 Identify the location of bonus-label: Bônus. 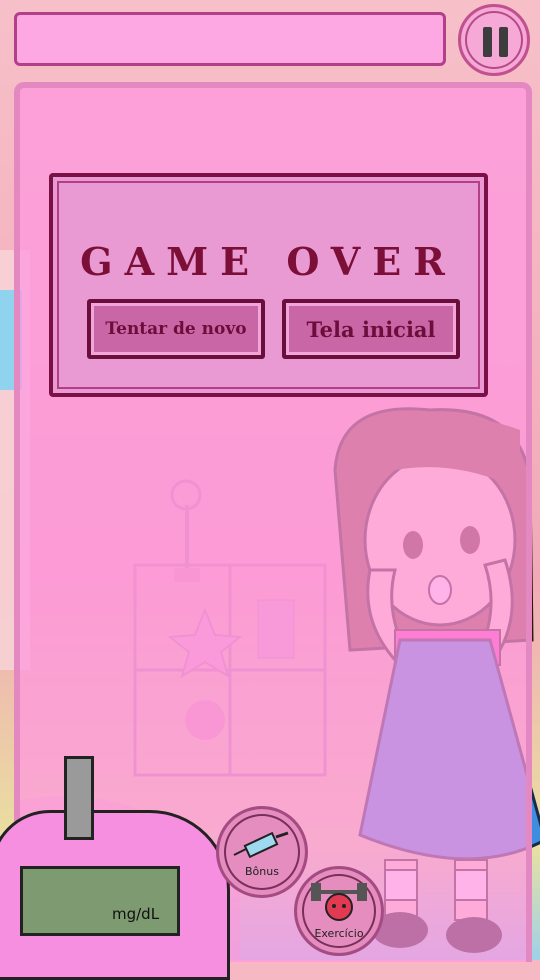
(262, 871).